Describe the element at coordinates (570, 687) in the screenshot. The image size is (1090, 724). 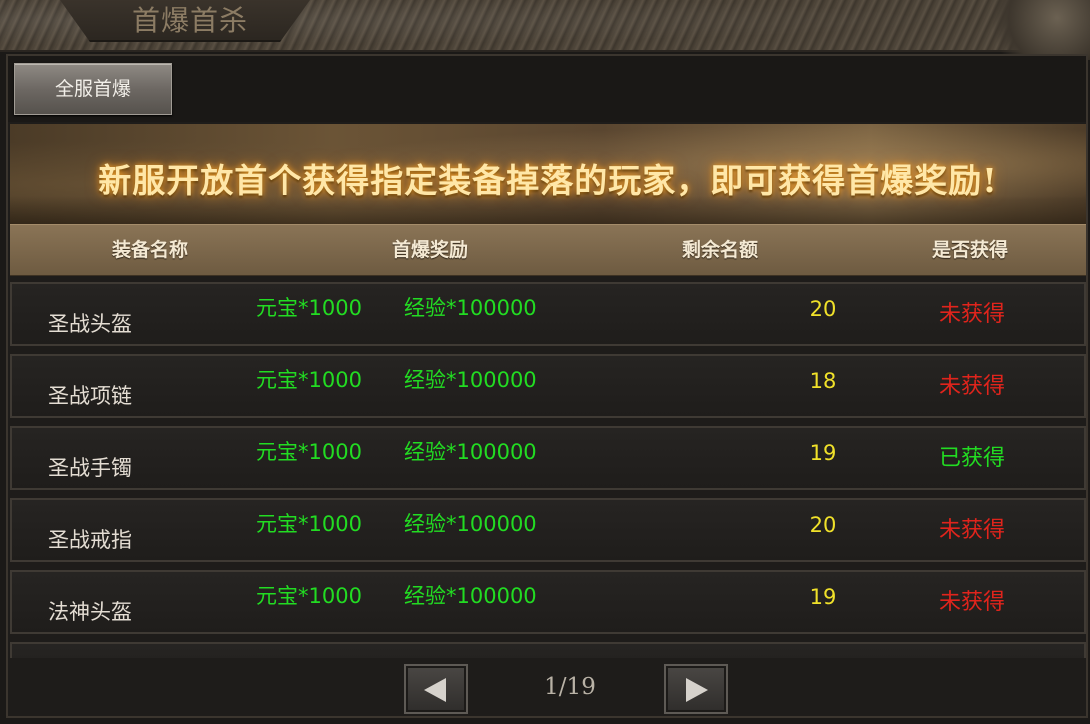
I see `page-indicator: 1/19` at that location.